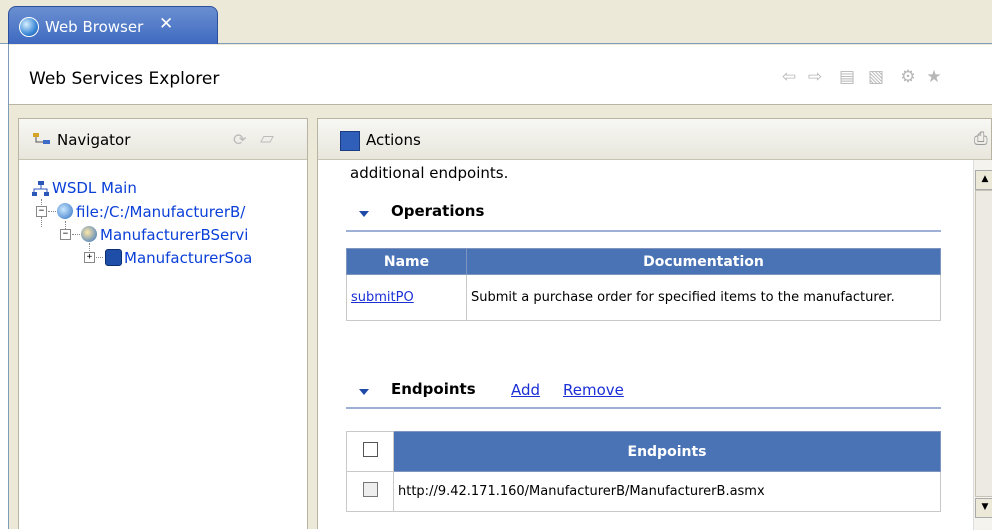 The width and height of the screenshot is (992, 530). I want to click on clear-icon: ▱, so click(267, 138).